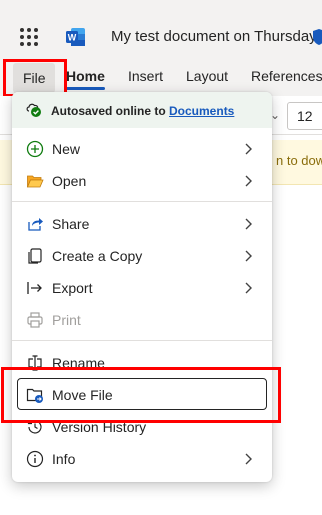 This screenshot has height=515, width=322. I want to click on menu-item-print-label: Print, so click(66, 320).